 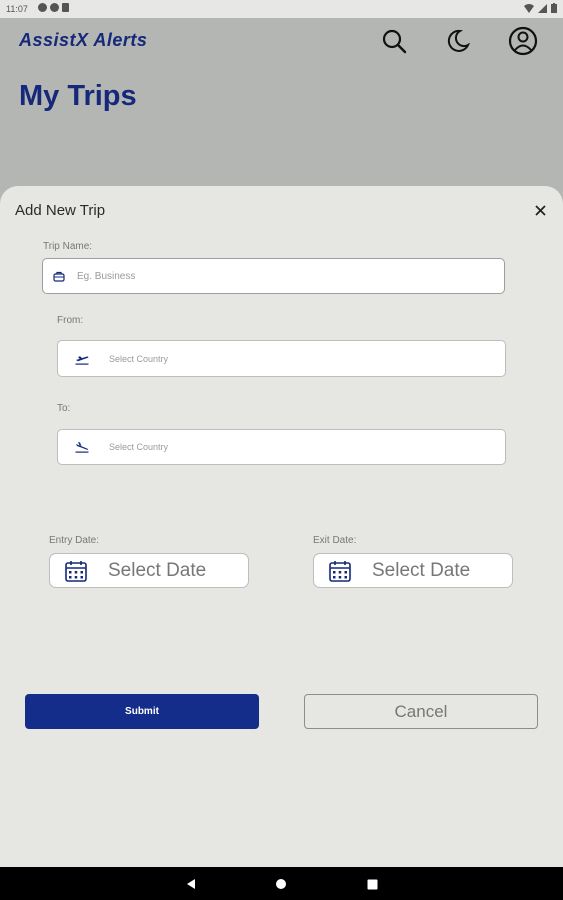 I want to click on entry-date-picker: Select Date, so click(x=149, y=570).